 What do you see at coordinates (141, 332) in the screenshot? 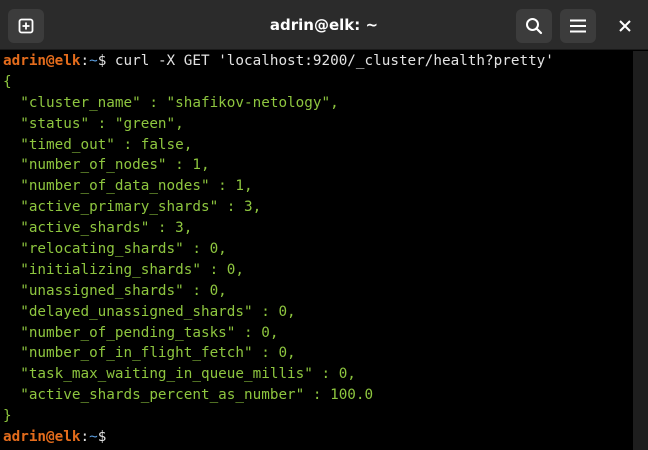
I see `output-line: "number_of_pending_tasks" : 0,` at bounding box center [141, 332].